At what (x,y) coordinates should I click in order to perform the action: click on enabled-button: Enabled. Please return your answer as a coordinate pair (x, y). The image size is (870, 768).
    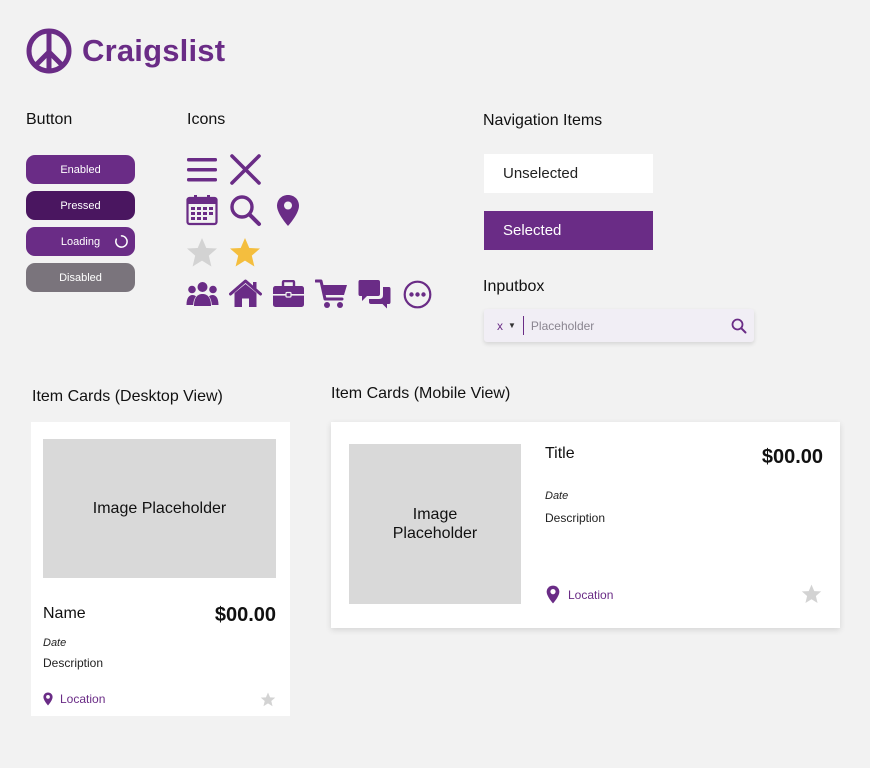
    Looking at the image, I should click on (80, 169).